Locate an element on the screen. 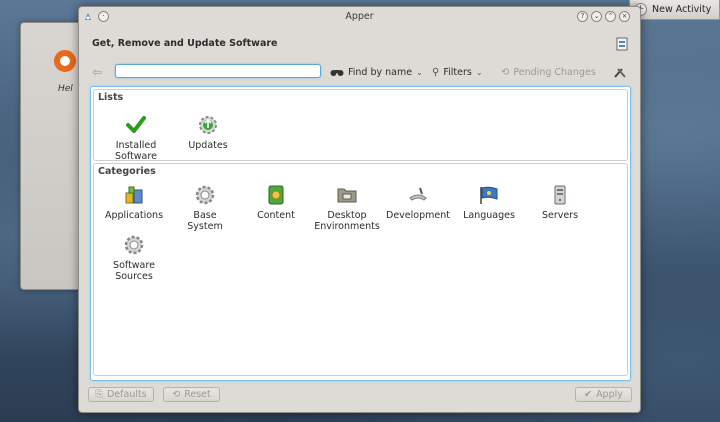 The width and height of the screenshot is (720, 422). updates-item: Updates is located at coordinates (208, 132).